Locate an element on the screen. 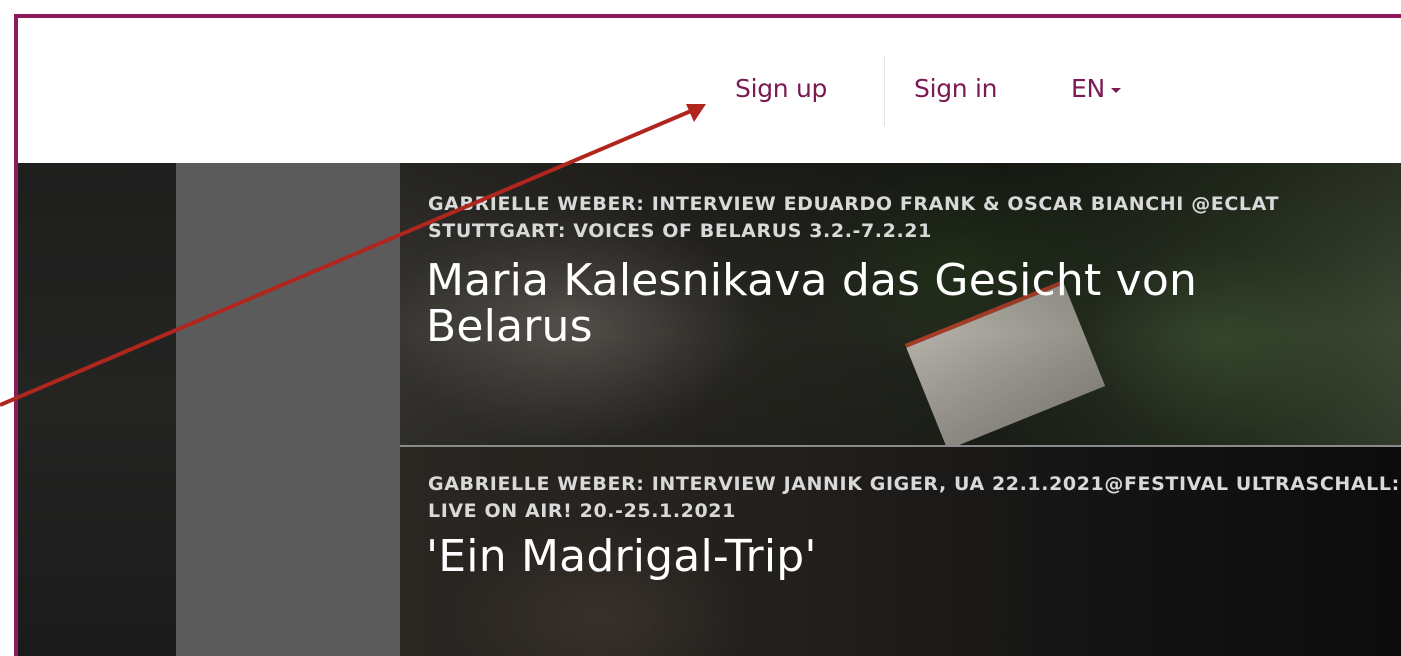  background-image-left is located at coordinates (97, 409).